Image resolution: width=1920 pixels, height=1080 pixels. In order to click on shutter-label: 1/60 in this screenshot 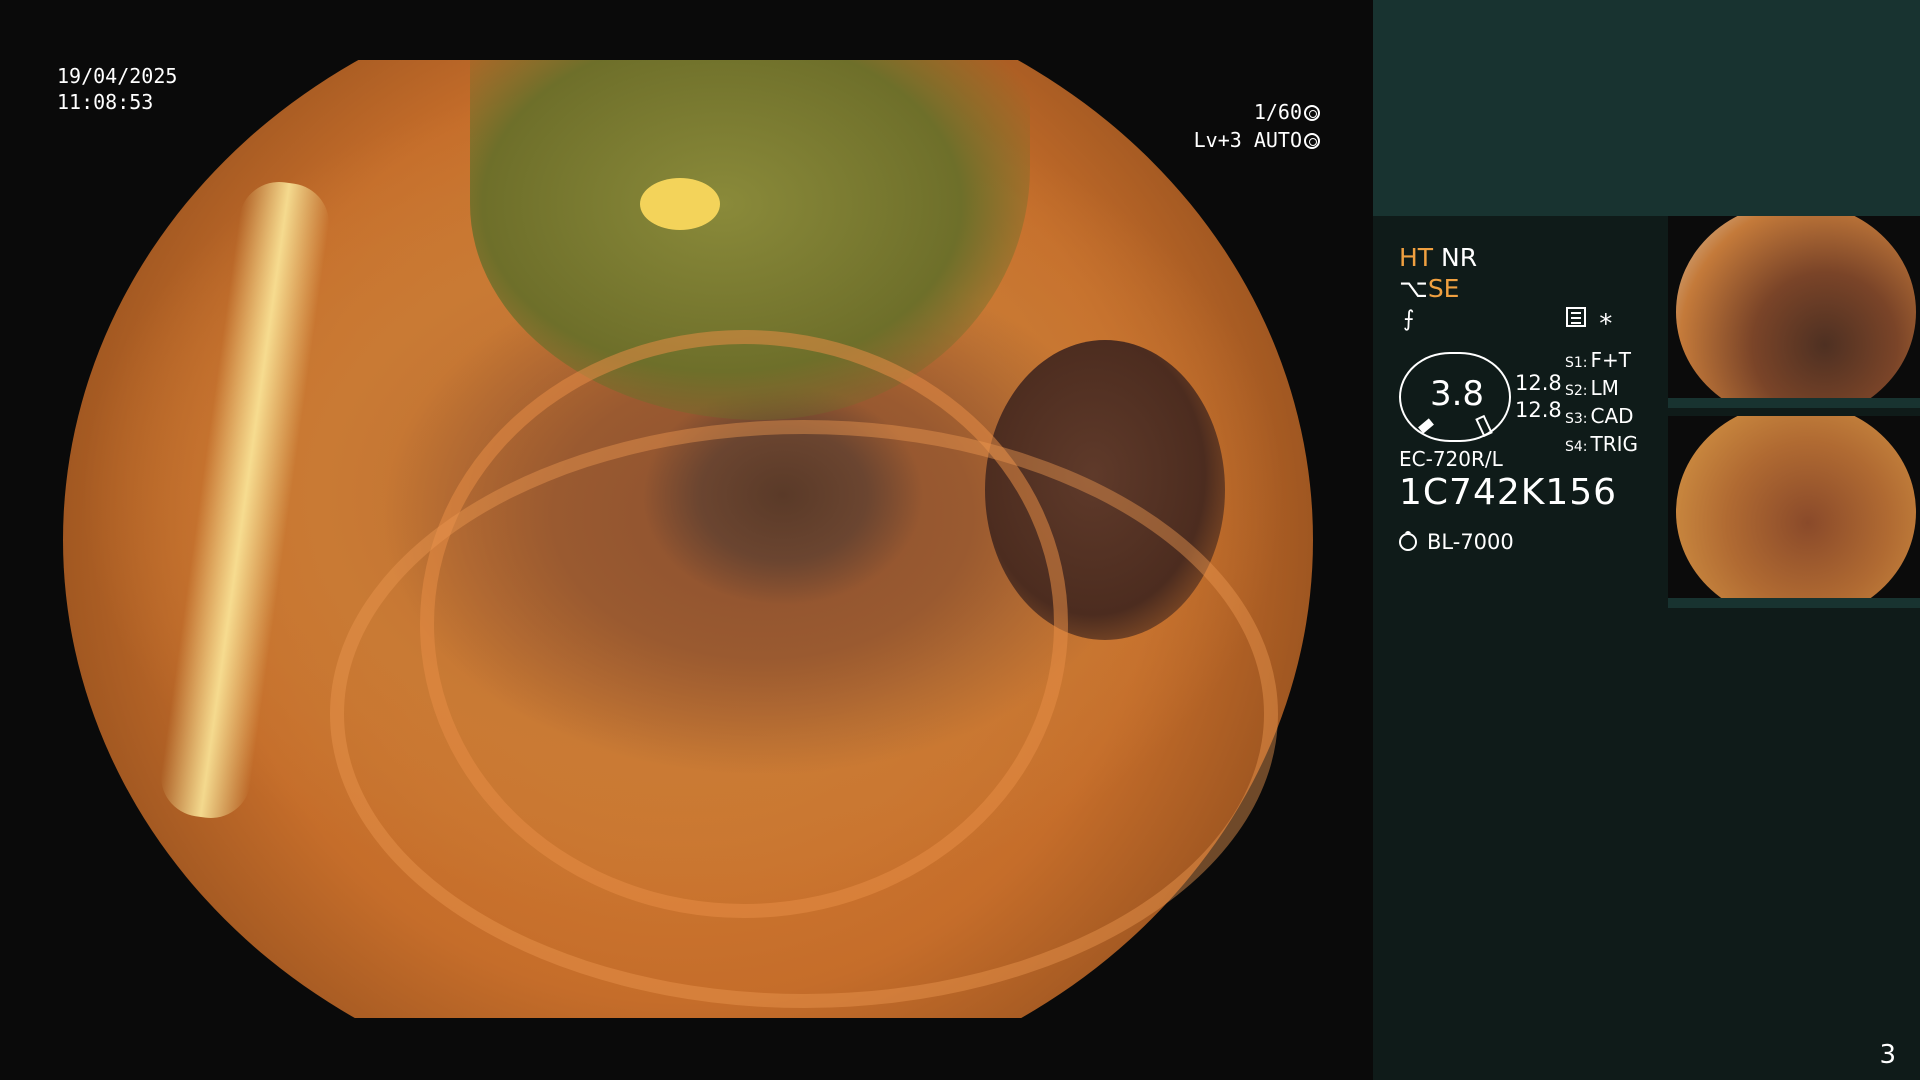, I will do `click(1277, 112)`.